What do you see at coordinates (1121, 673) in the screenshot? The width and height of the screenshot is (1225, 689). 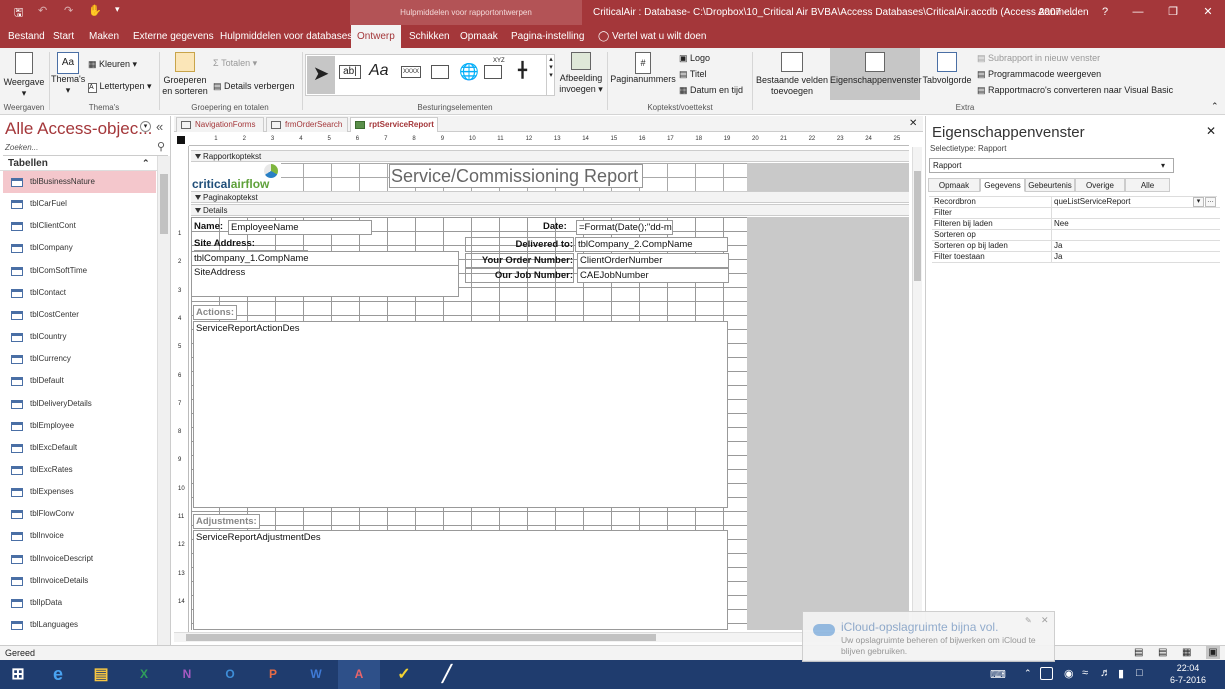 I see `battery-icon: ▮` at bounding box center [1121, 673].